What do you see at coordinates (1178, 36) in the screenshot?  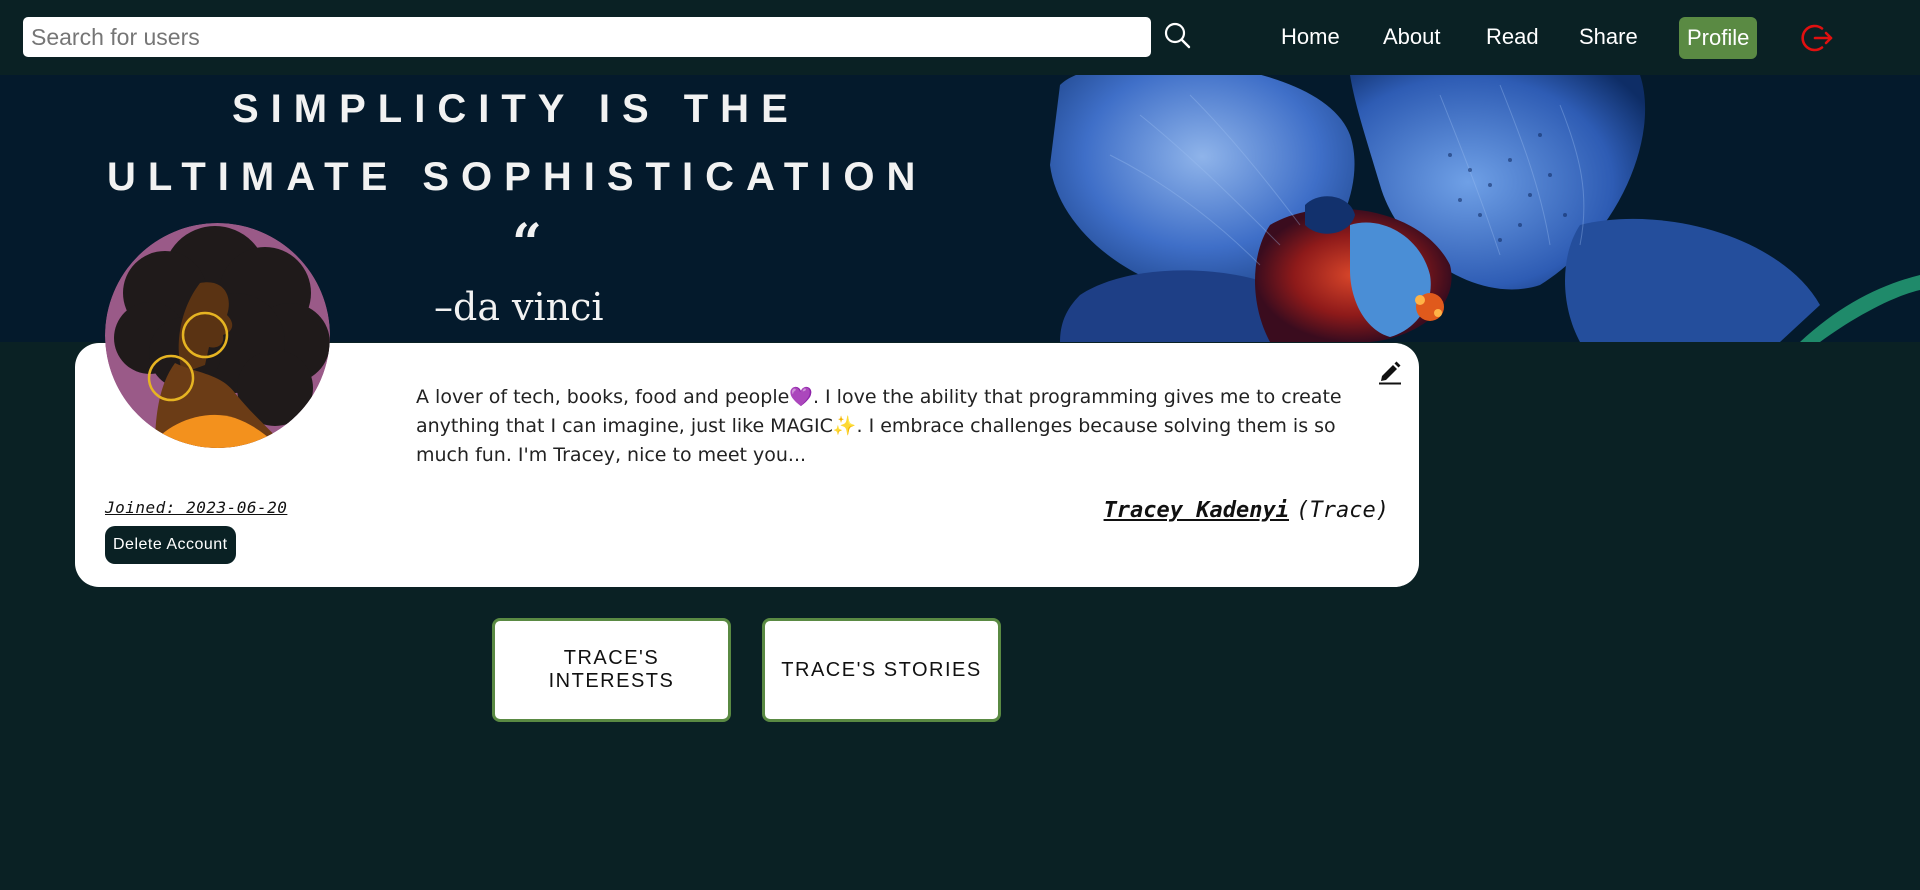 I see `search-icon` at bounding box center [1178, 36].